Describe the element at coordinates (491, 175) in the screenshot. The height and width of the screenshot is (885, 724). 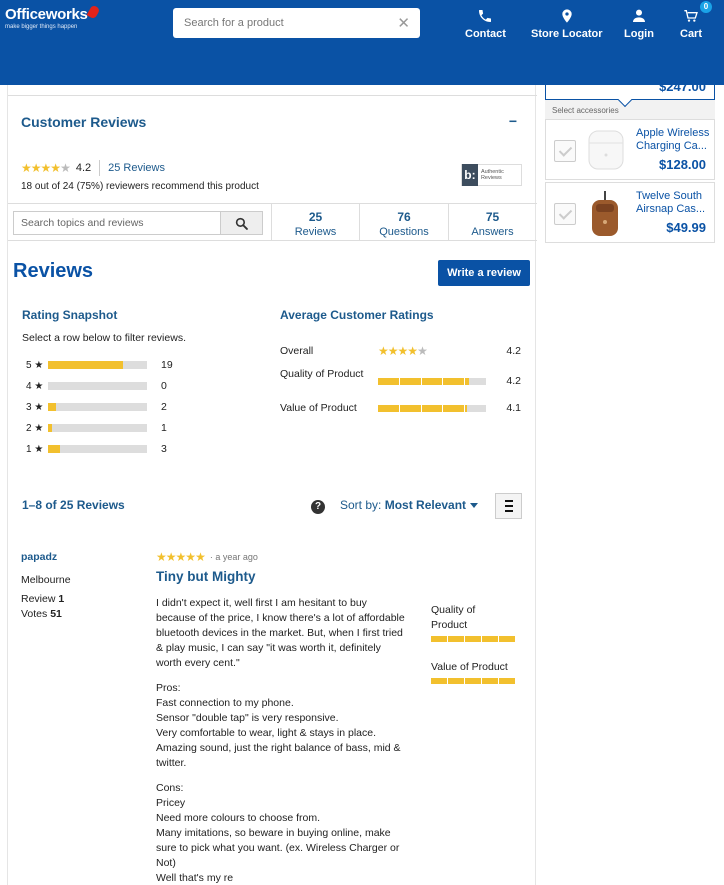
I see `authentic-reviews-badge: b: Authentic Reviews` at that location.